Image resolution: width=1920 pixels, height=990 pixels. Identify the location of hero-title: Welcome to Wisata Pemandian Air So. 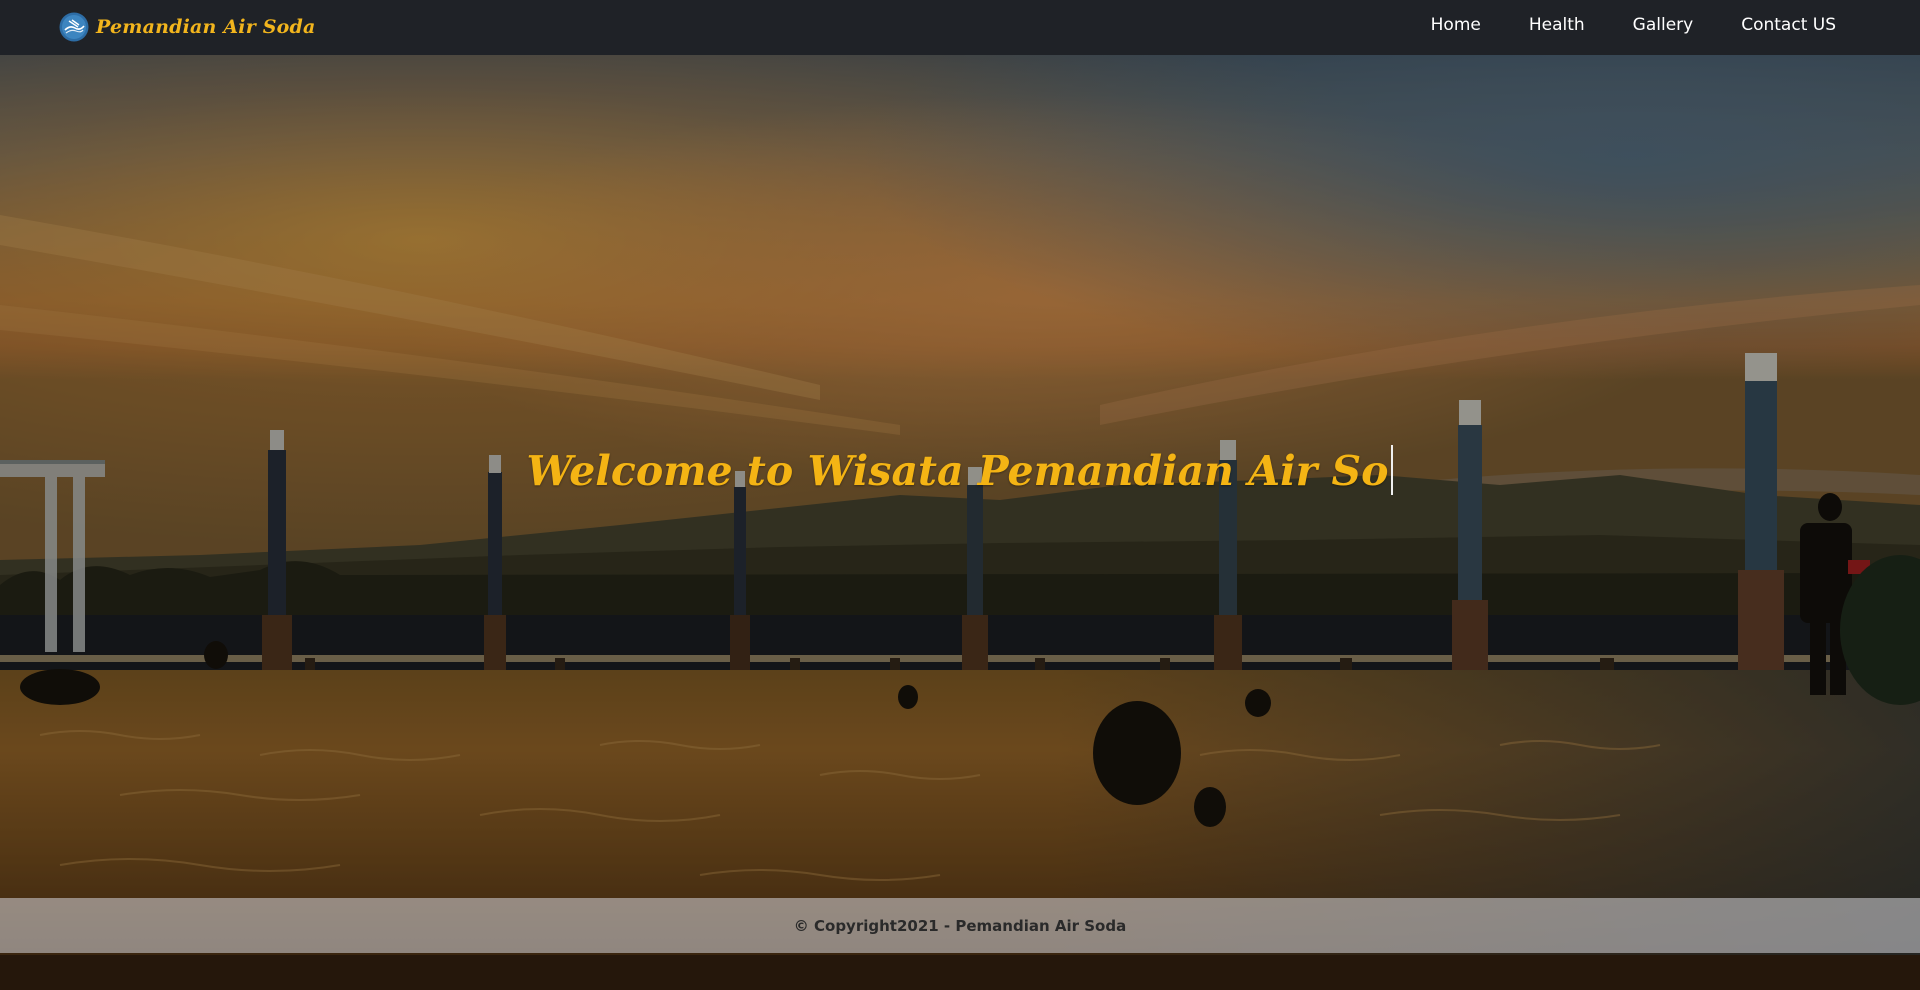
(960, 471).